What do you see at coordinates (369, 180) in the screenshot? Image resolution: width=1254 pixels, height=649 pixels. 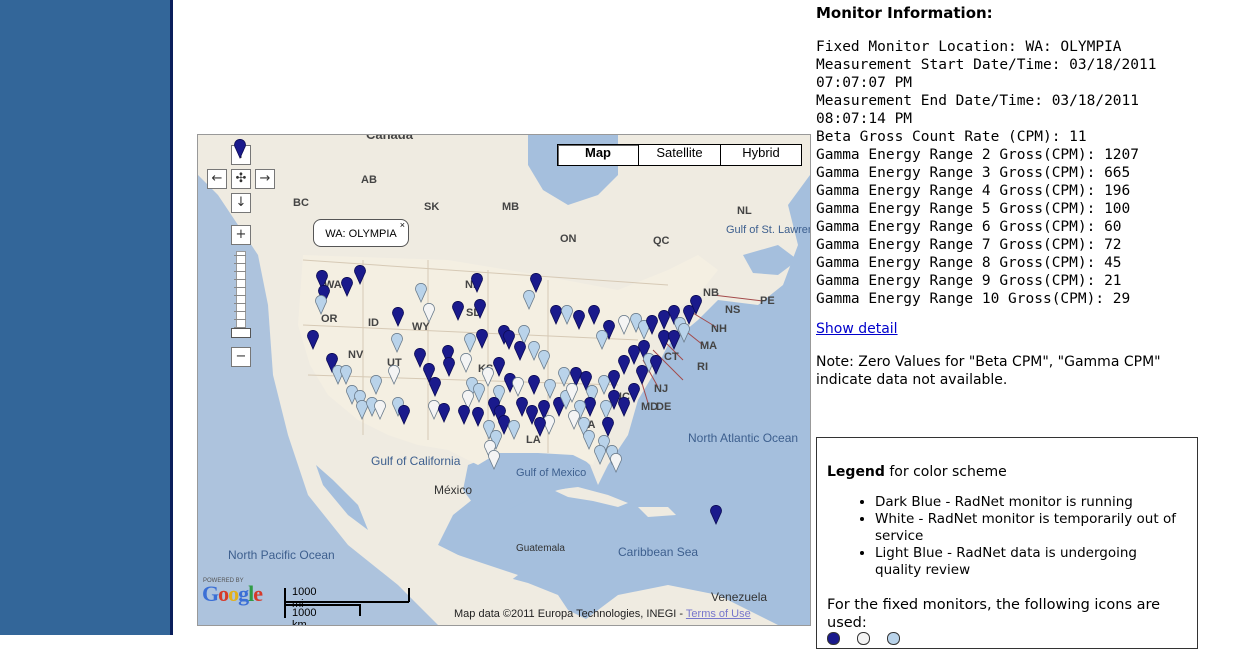 I see `label-ab: AB` at bounding box center [369, 180].